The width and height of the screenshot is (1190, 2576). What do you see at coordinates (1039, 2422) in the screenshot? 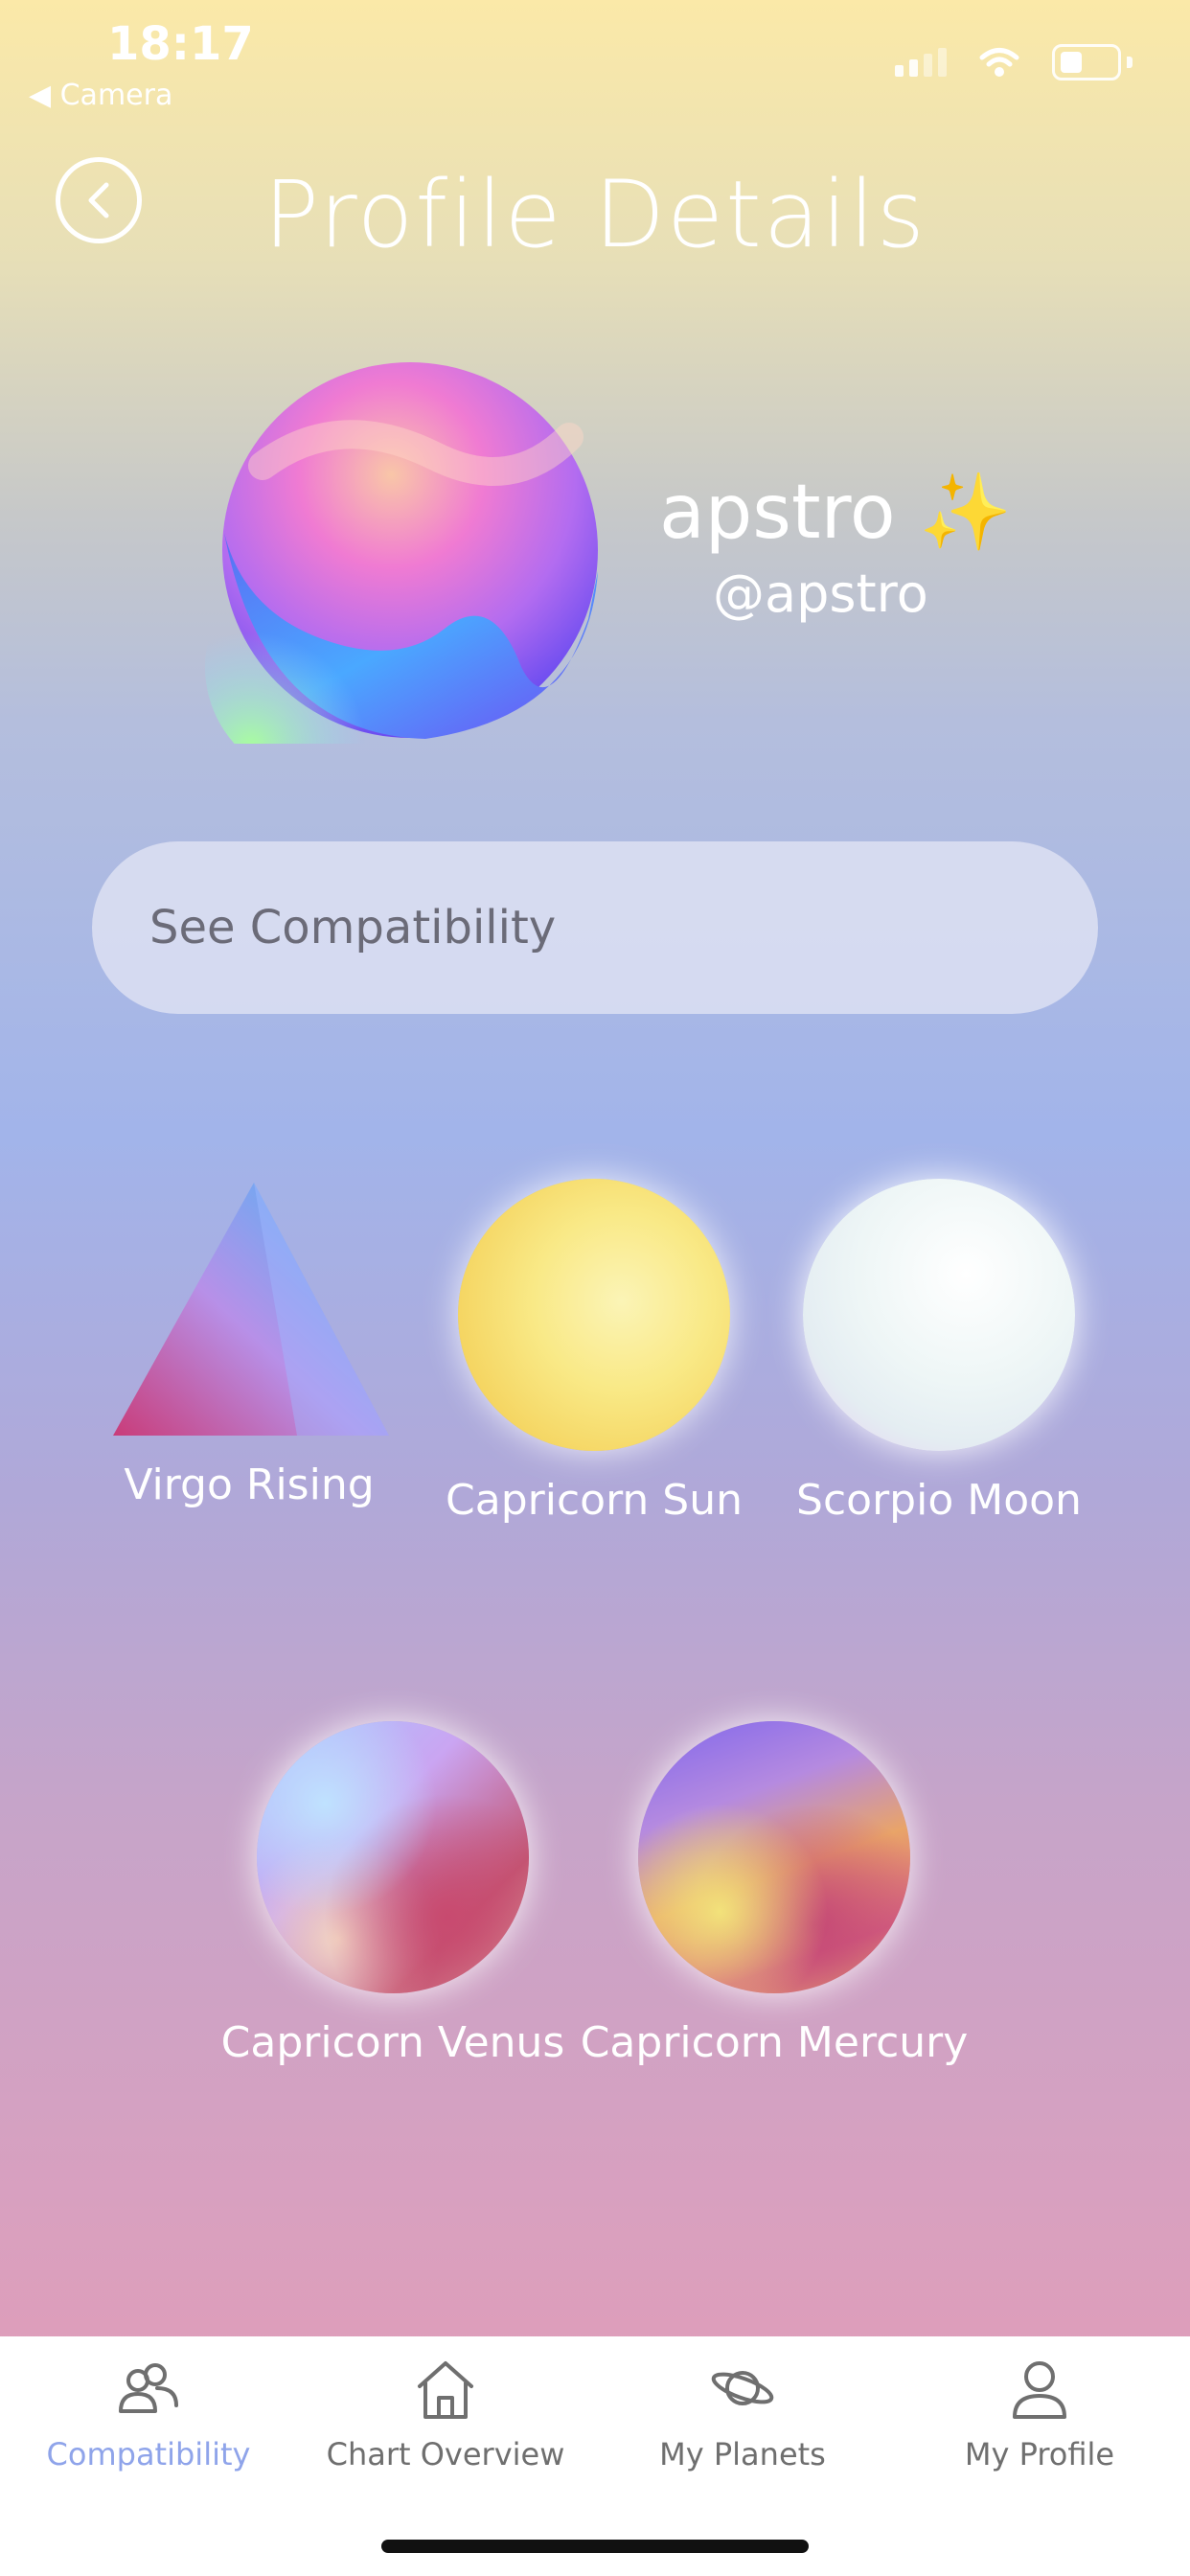
I see `tab-my-profile: My Profile` at bounding box center [1039, 2422].